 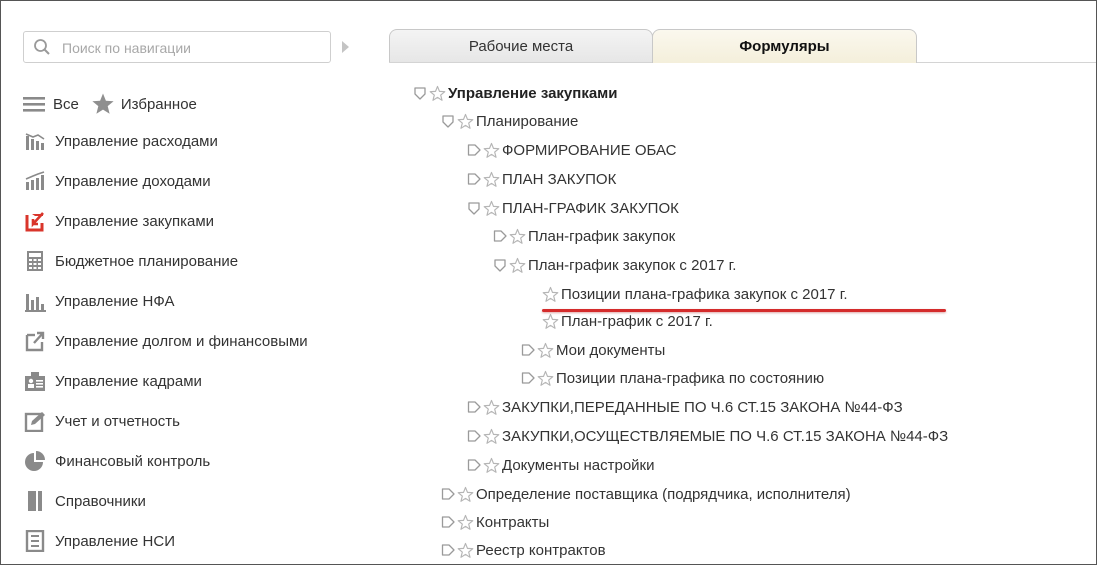 I want to click on tab-label: Формуляры, so click(x=784, y=46).